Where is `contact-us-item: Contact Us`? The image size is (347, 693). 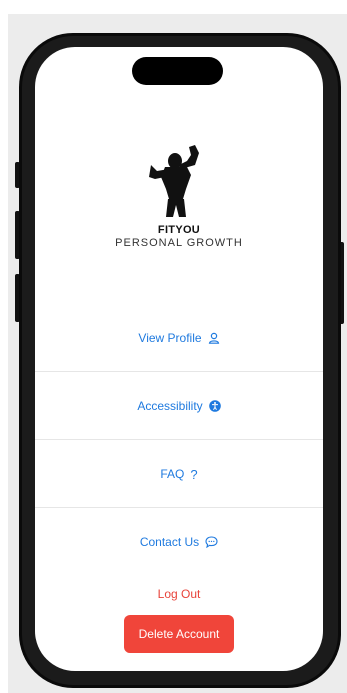
contact-us-item: Contact Us is located at coordinates (179, 542).